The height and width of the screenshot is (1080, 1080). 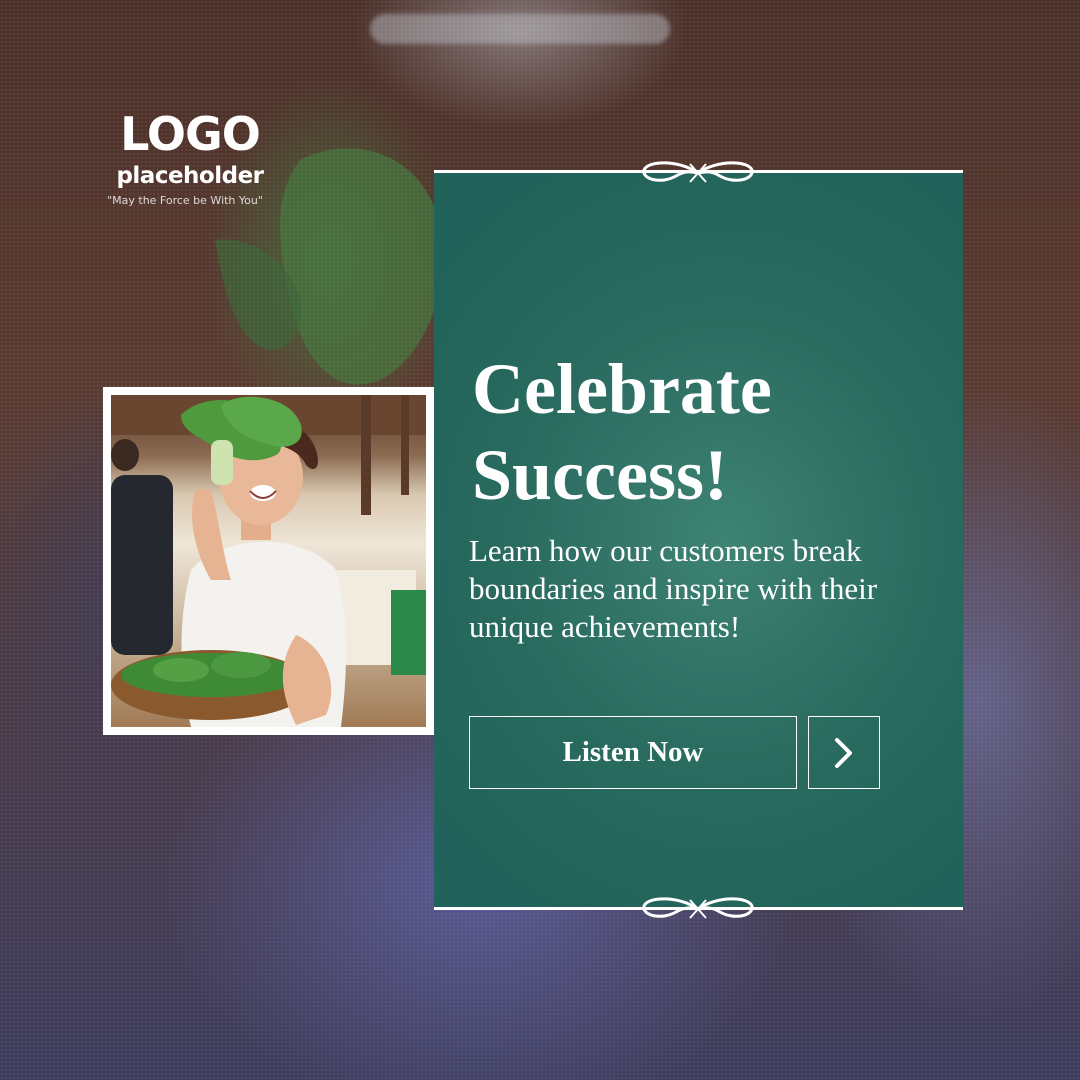 What do you see at coordinates (190, 134) in the screenshot?
I see `logo-main-text: LOGO` at bounding box center [190, 134].